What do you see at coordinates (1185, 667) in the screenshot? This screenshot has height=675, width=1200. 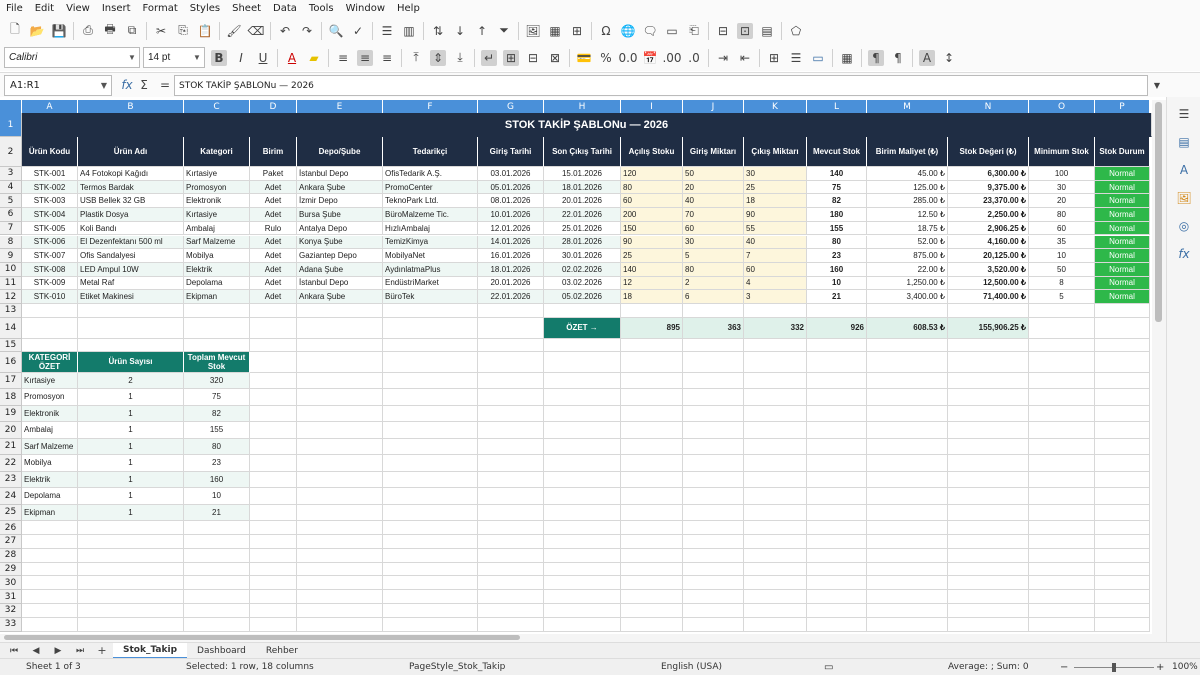 I see `zoom-level: 100%` at bounding box center [1185, 667].